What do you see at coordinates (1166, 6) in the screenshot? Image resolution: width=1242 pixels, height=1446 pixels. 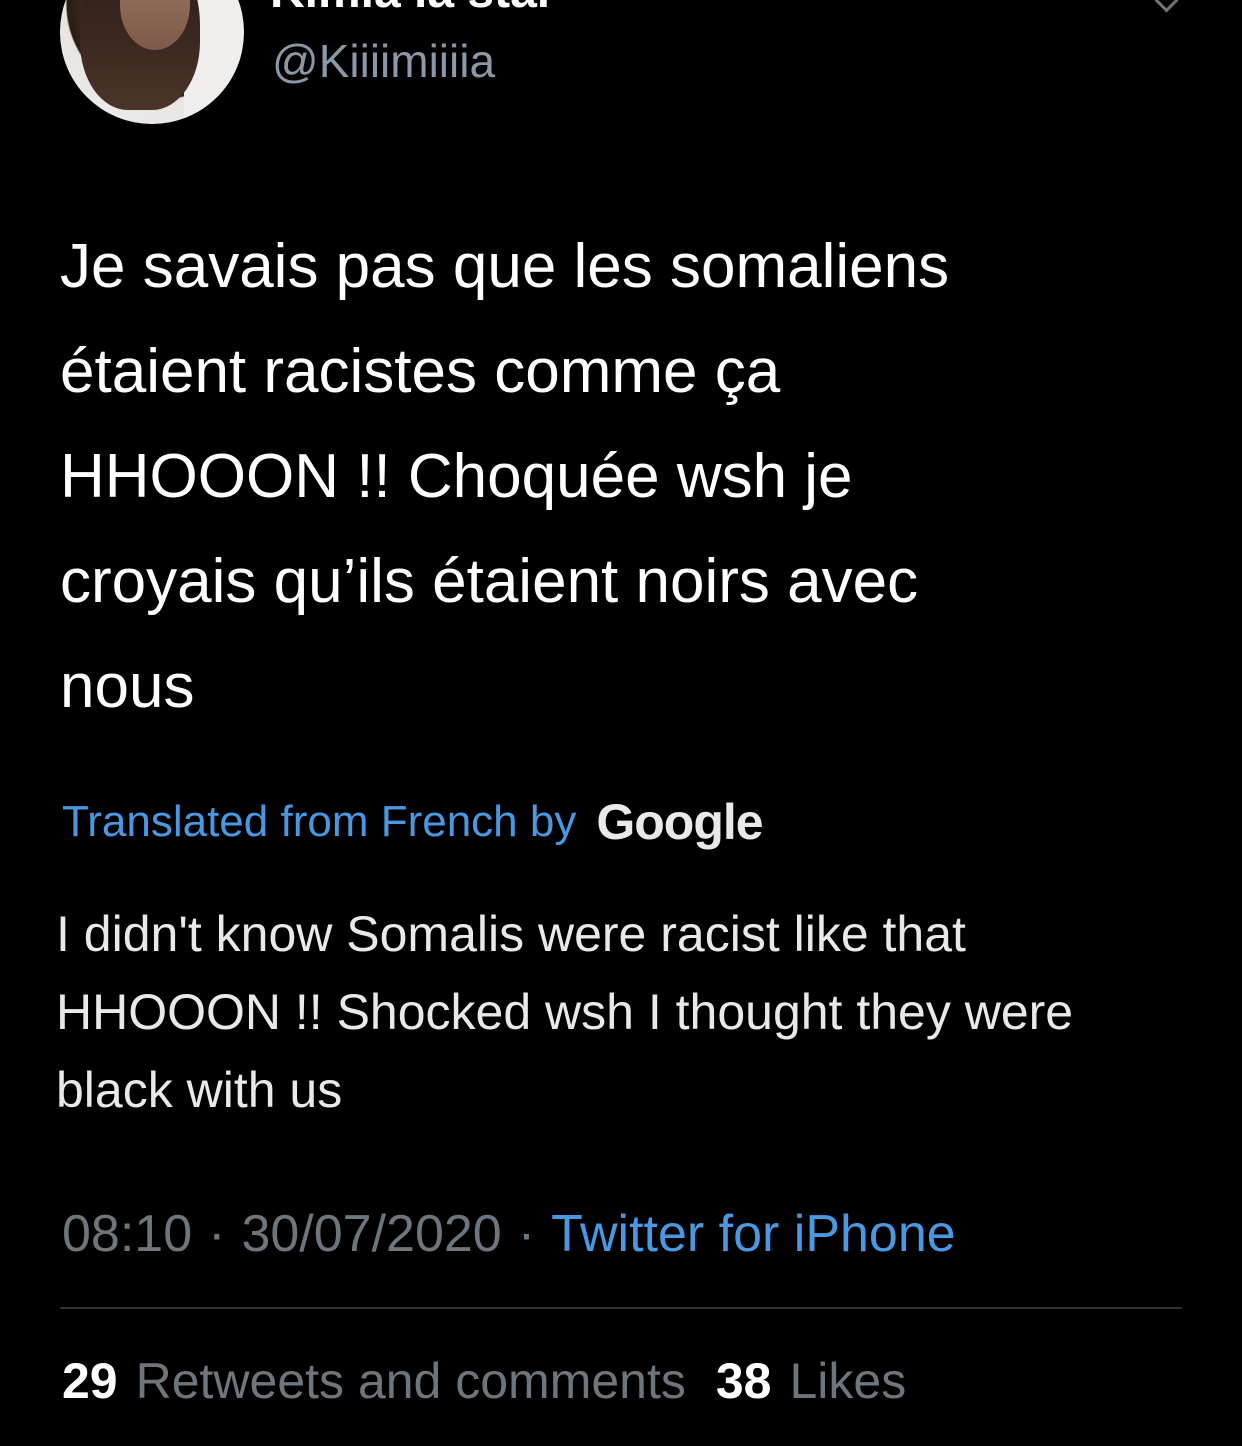 I see `chevron-down-icon` at bounding box center [1166, 6].